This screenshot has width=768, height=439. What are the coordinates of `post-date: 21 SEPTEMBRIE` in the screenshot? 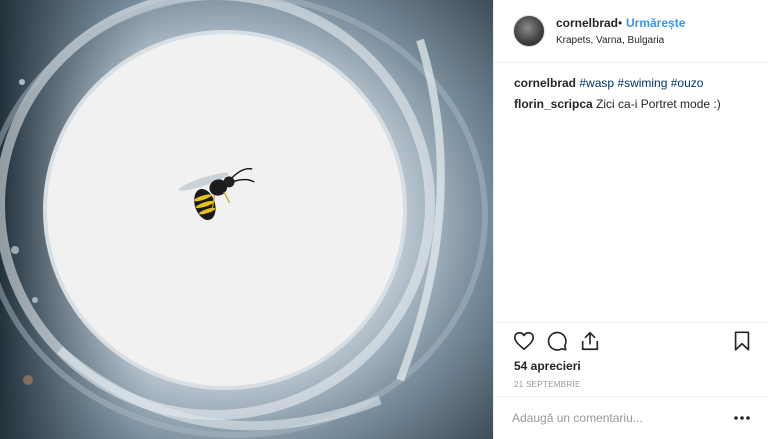 It's located at (547, 384).